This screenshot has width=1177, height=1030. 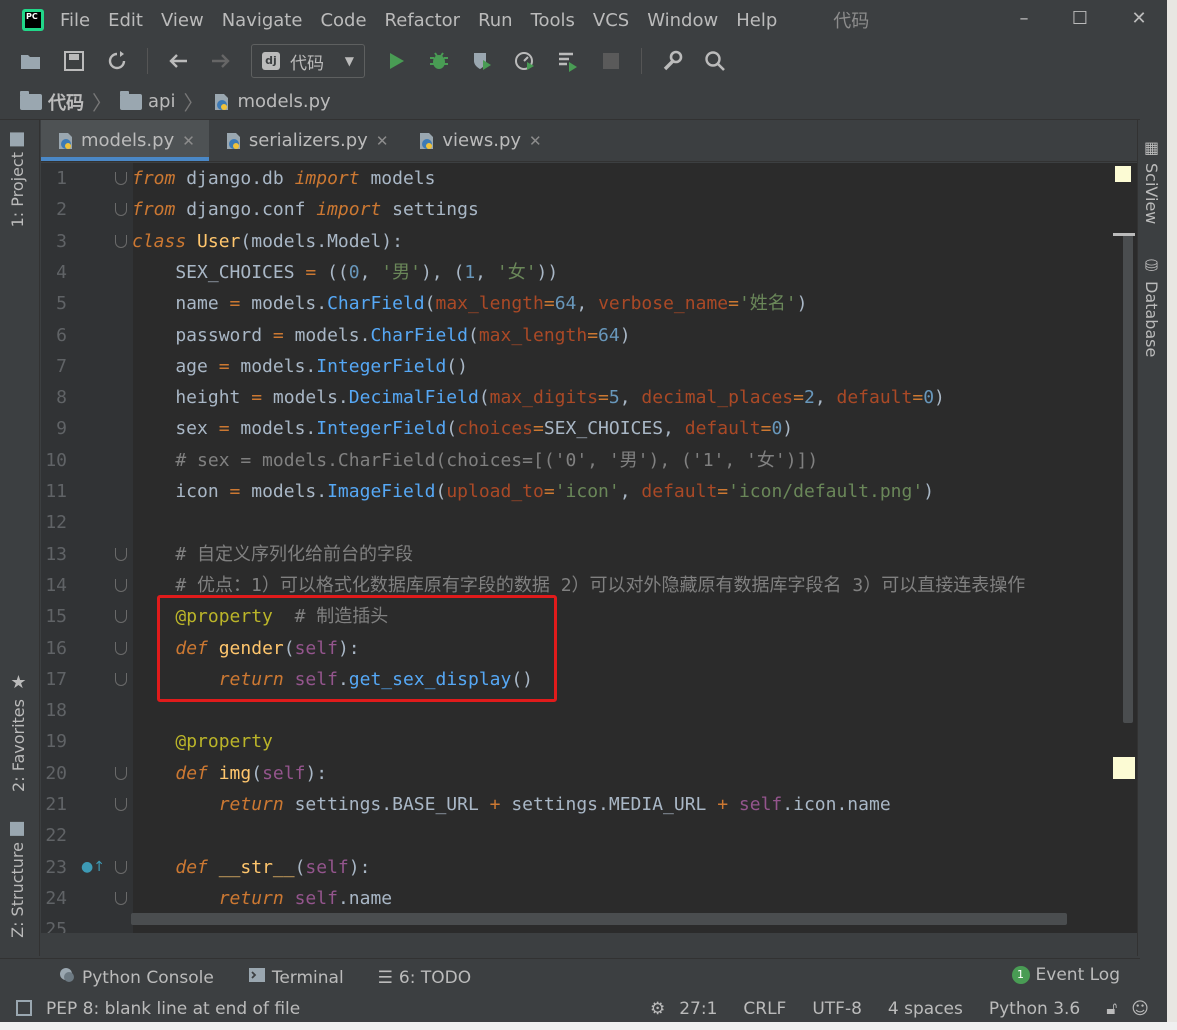 What do you see at coordinates (1124, 768) in the screenshot?
I see `warning-marker-icon` at bounding box center [1124, 768].